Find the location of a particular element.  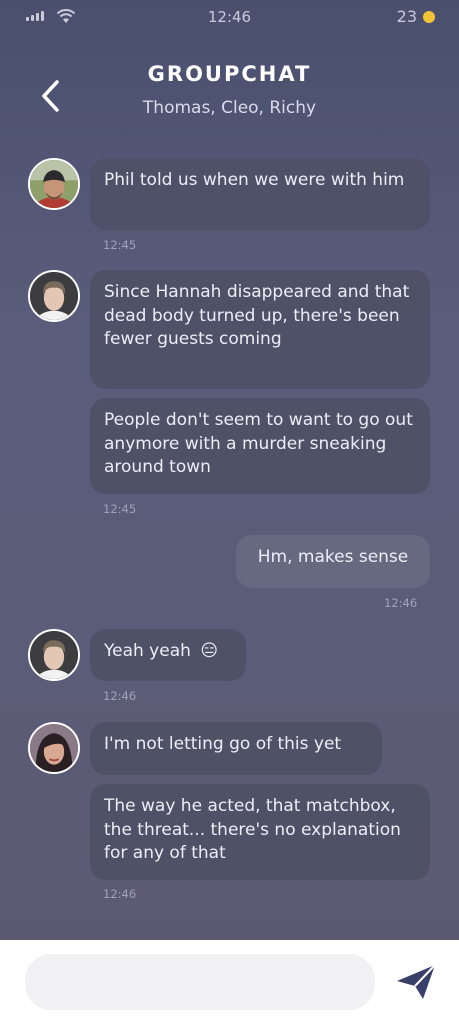

message-input is located at coordinates (200, 982).